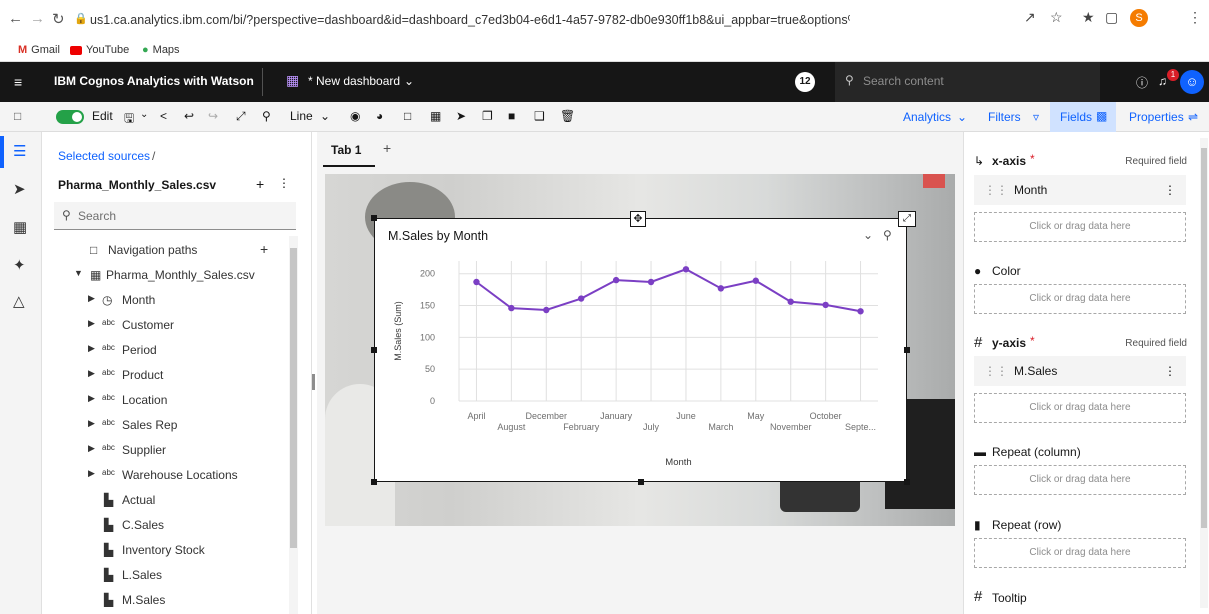 This screenshot has width=1209, height=614. What do you see at coordinates (1139, 18) in the screenshot?
I see `profile-avatar: S` at bounding box center [1139, 18].